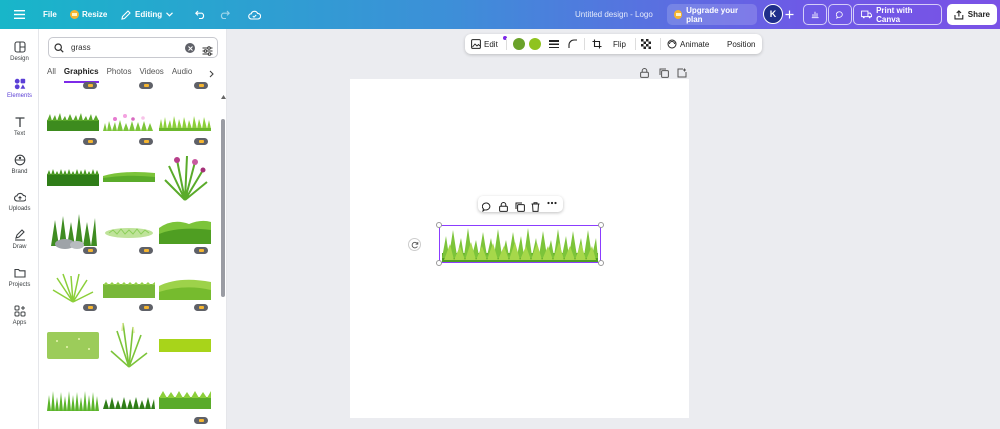 The height and width of the screenshot is (429, 1000). I want to click on border-style-button, so click(554, 44).